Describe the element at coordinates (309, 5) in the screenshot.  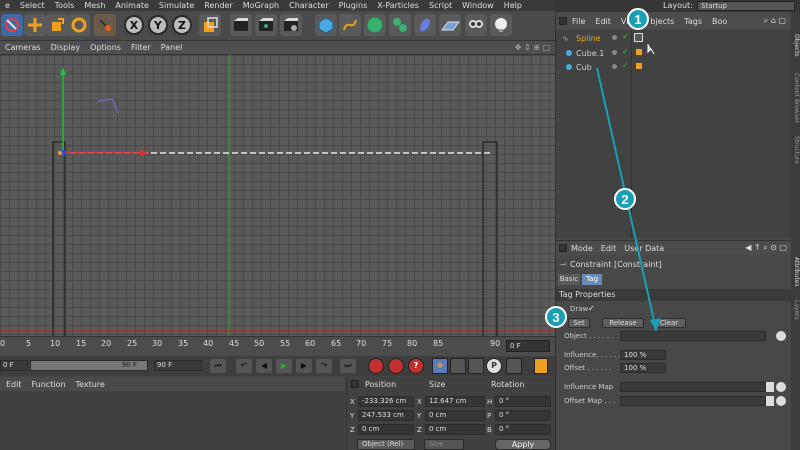
I see `menu-item-character: Character` at that location.